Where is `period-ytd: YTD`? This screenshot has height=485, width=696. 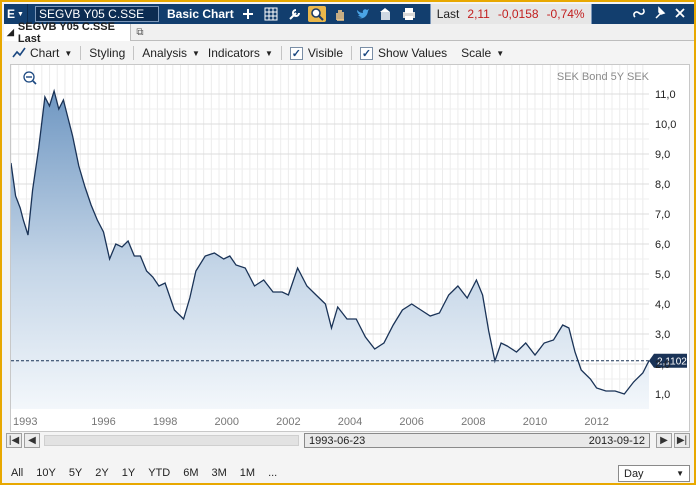 period-ytd: YTD is located at coordinates (159, 473).